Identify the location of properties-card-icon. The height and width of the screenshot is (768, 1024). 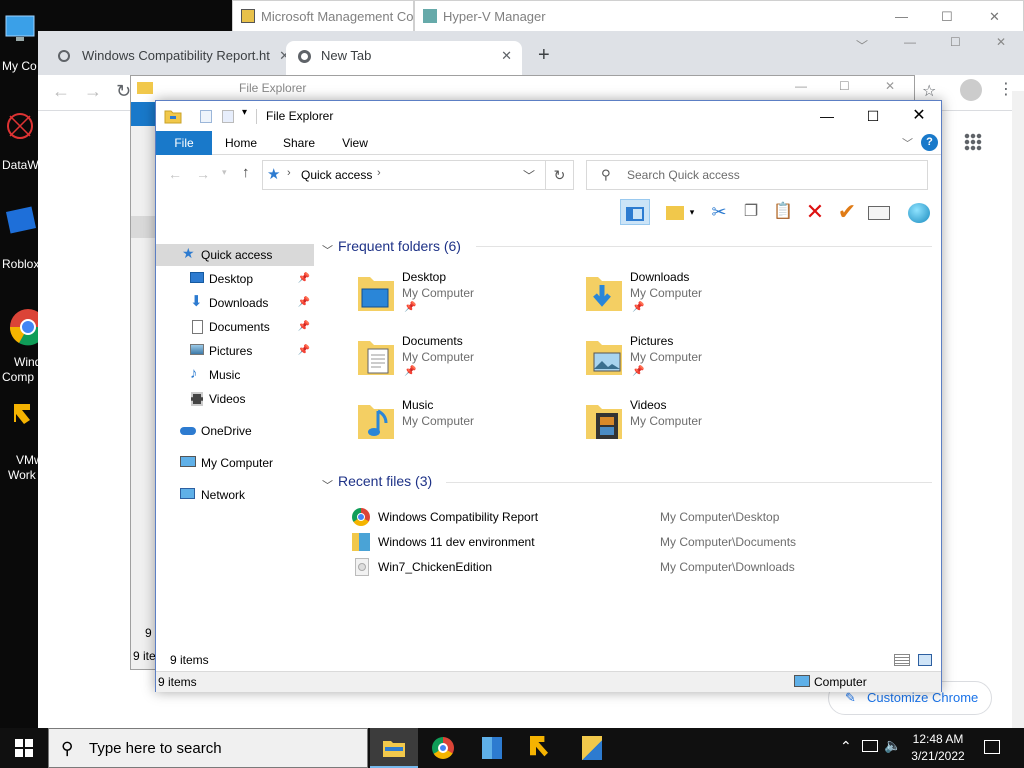
(879, 212).